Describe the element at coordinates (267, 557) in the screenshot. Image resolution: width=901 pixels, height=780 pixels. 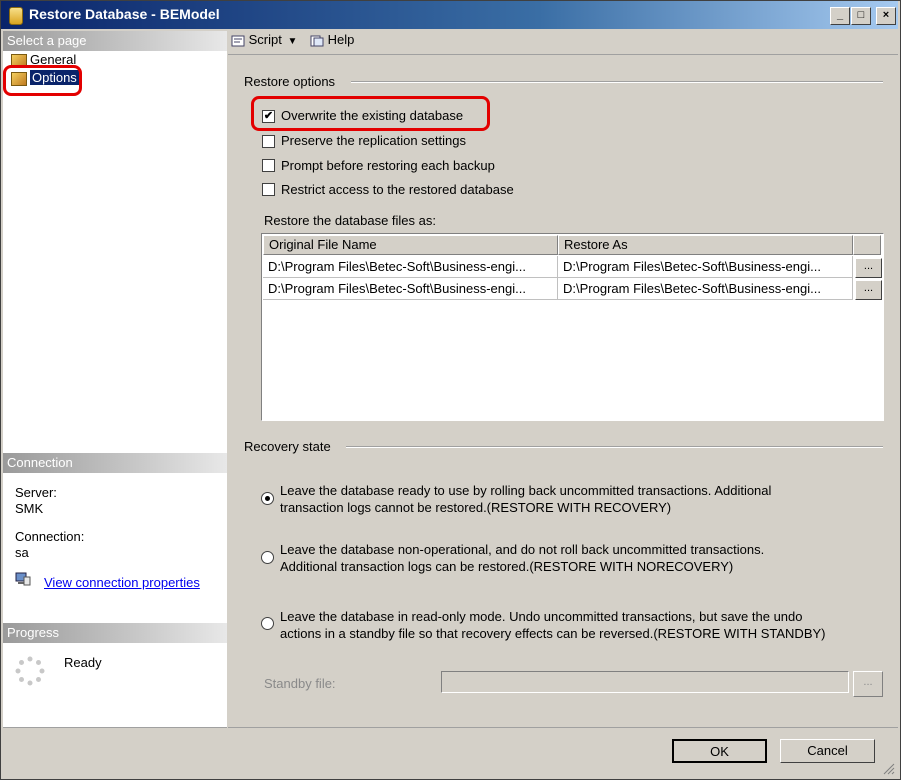
I see `norecovery-radio` at that location.